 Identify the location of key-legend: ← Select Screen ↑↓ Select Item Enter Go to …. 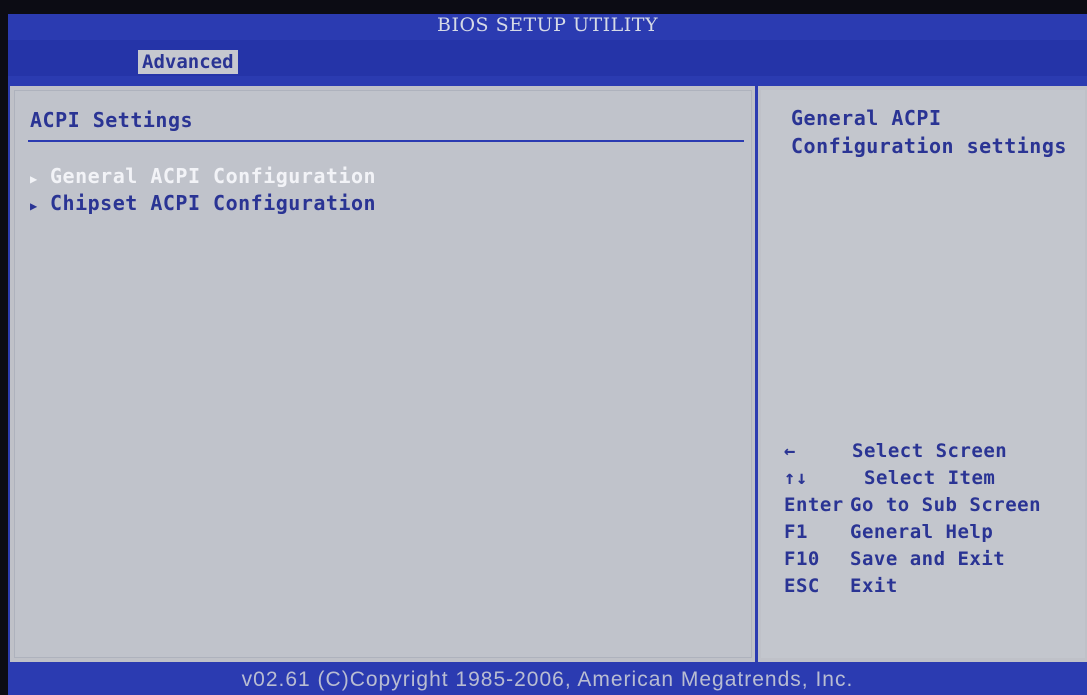
(912, 519).